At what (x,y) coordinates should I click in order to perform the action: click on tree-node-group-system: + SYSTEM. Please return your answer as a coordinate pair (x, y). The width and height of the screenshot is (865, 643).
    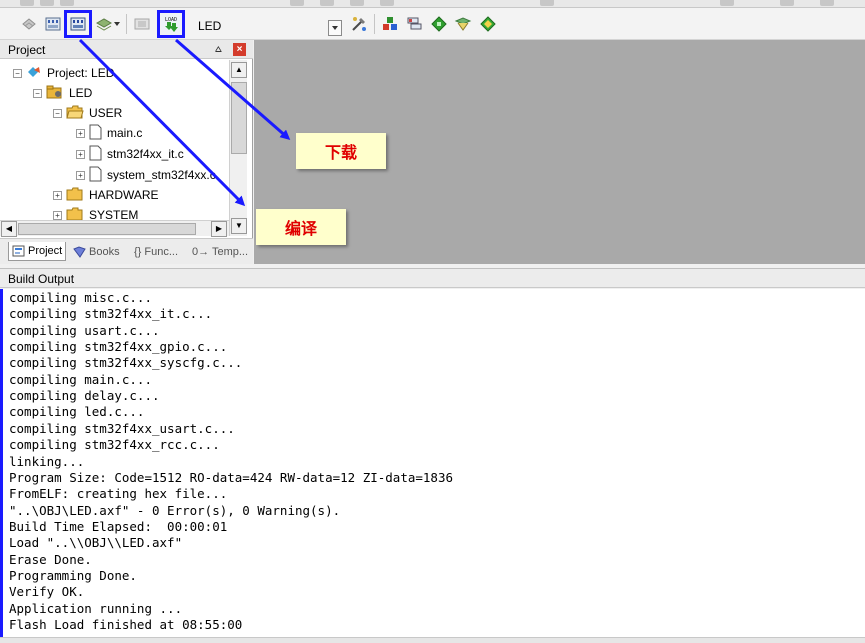
    Looking at the image, I should click on (95, 213).